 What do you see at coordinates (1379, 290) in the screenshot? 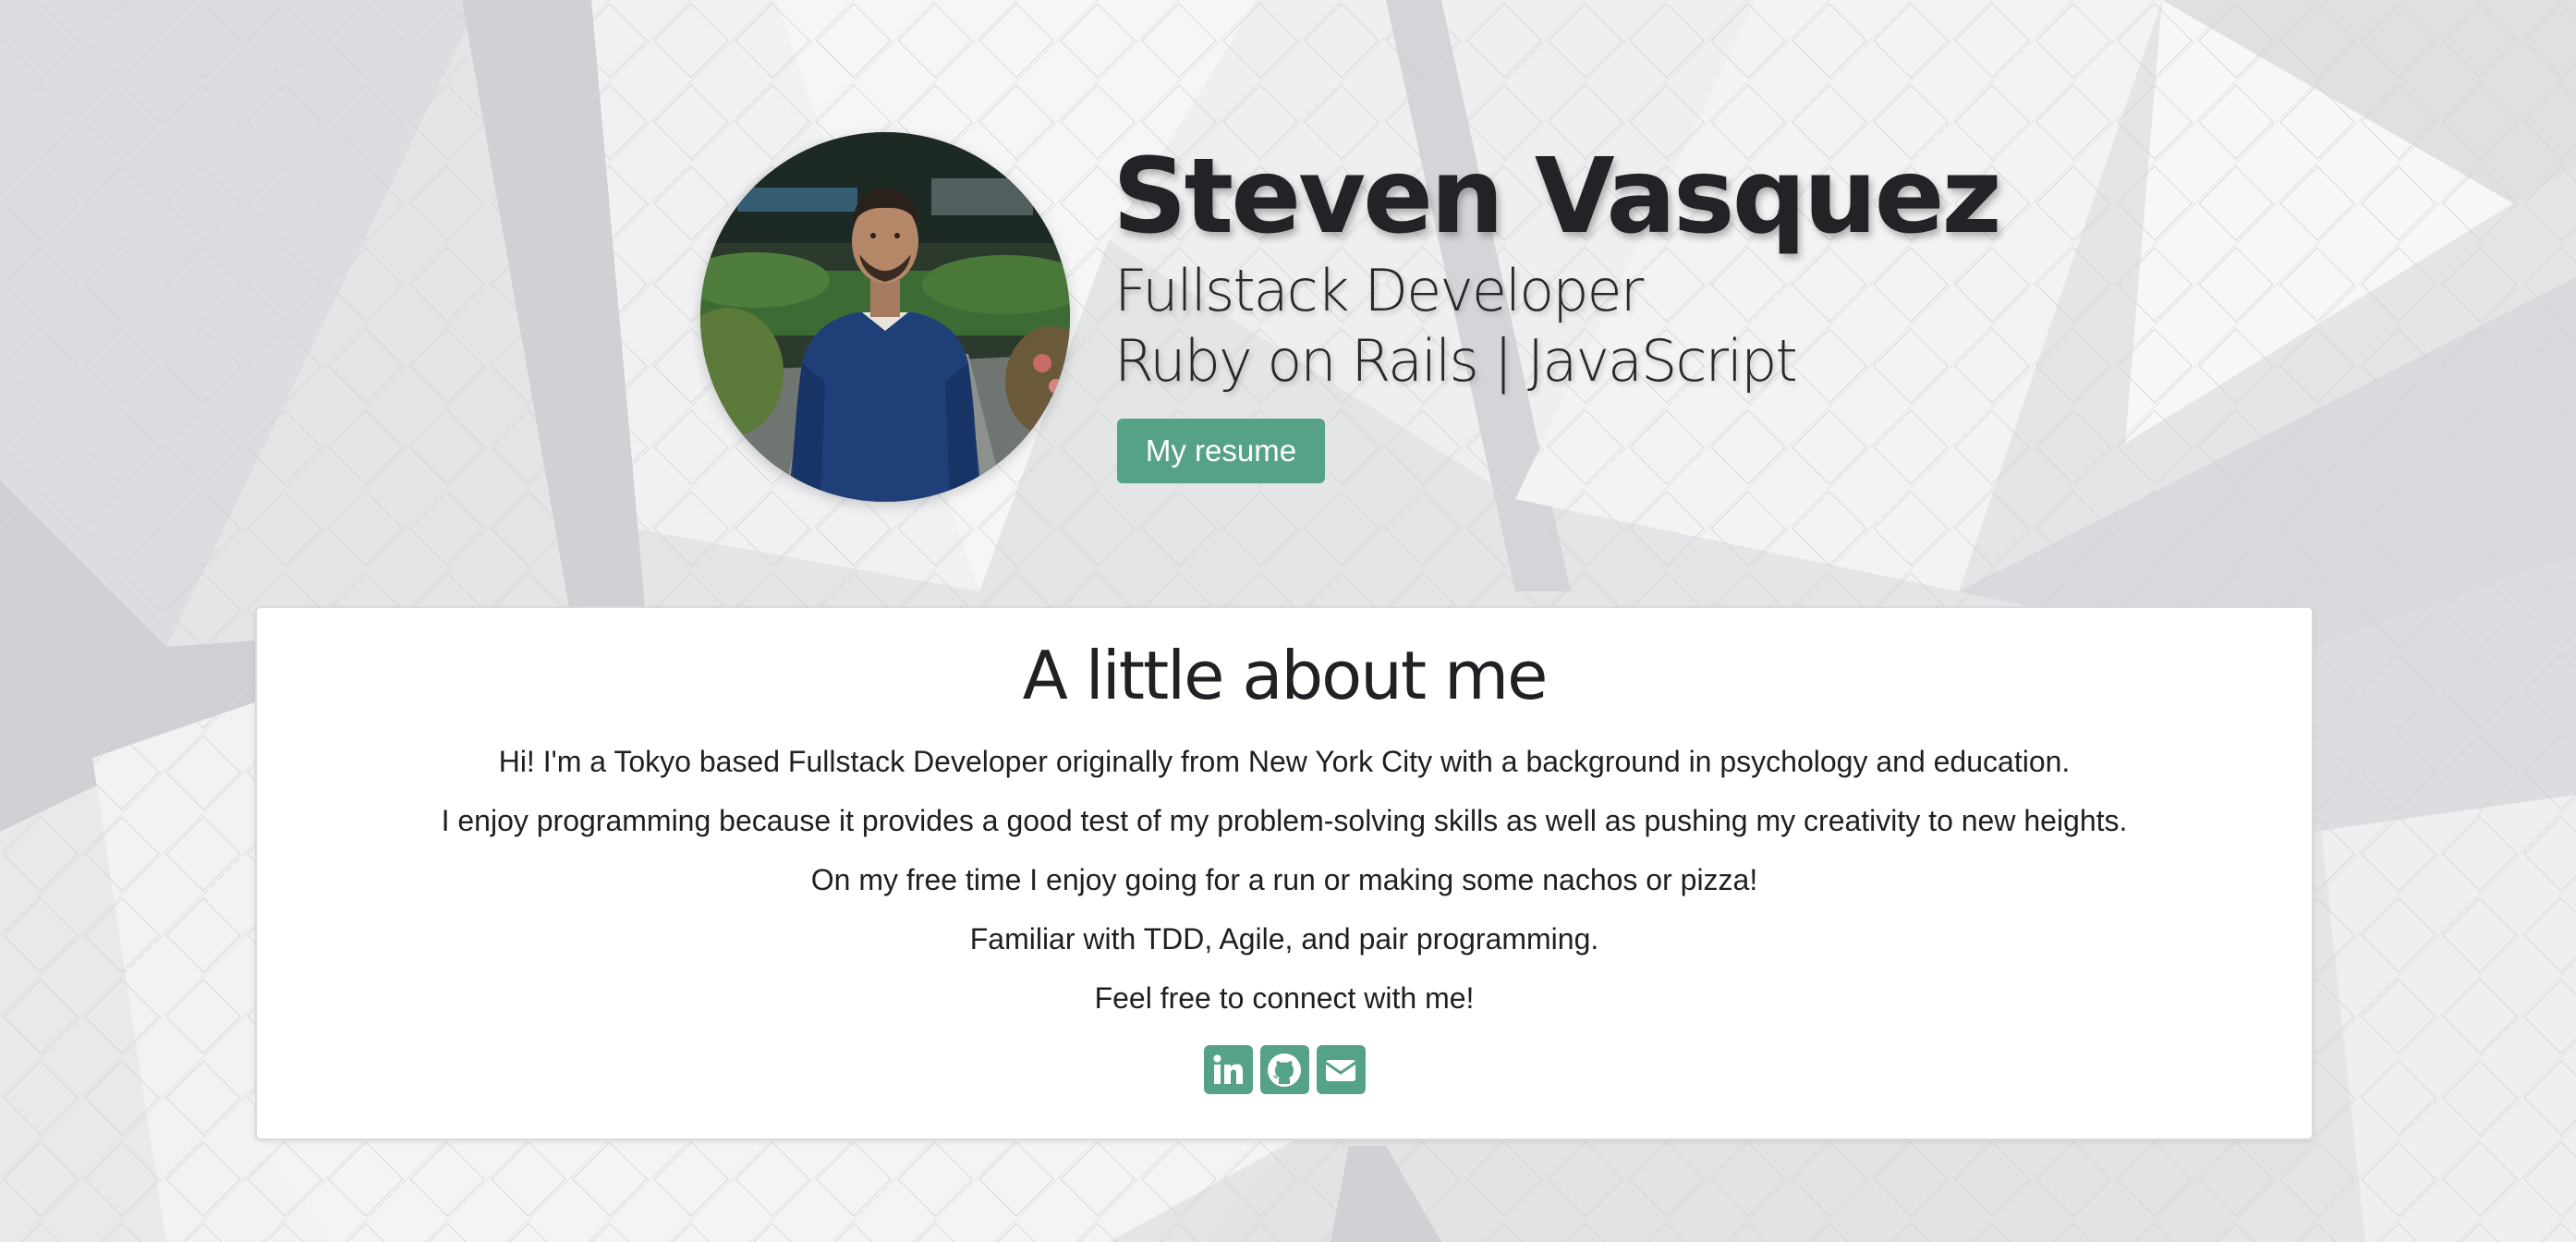
I see `profile-role: Fullstack Developer` at bounding box center [1379, 290].